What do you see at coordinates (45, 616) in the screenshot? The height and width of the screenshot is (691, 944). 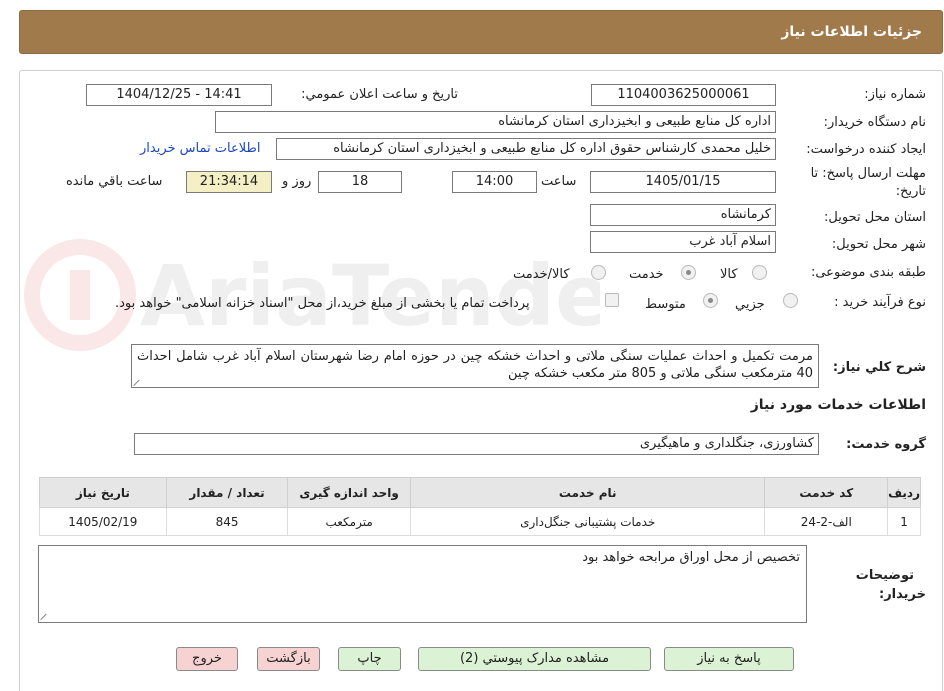 I see `notes-resize-handle` at bounding box center [45, 616].